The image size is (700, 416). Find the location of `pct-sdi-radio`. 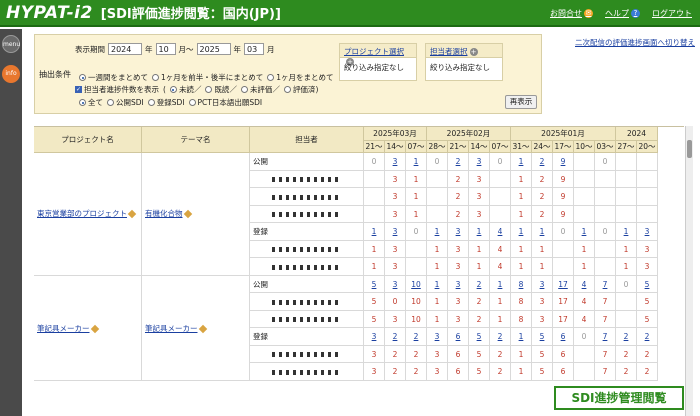

pct-sdi-radio is located at coordinates (192, 102).